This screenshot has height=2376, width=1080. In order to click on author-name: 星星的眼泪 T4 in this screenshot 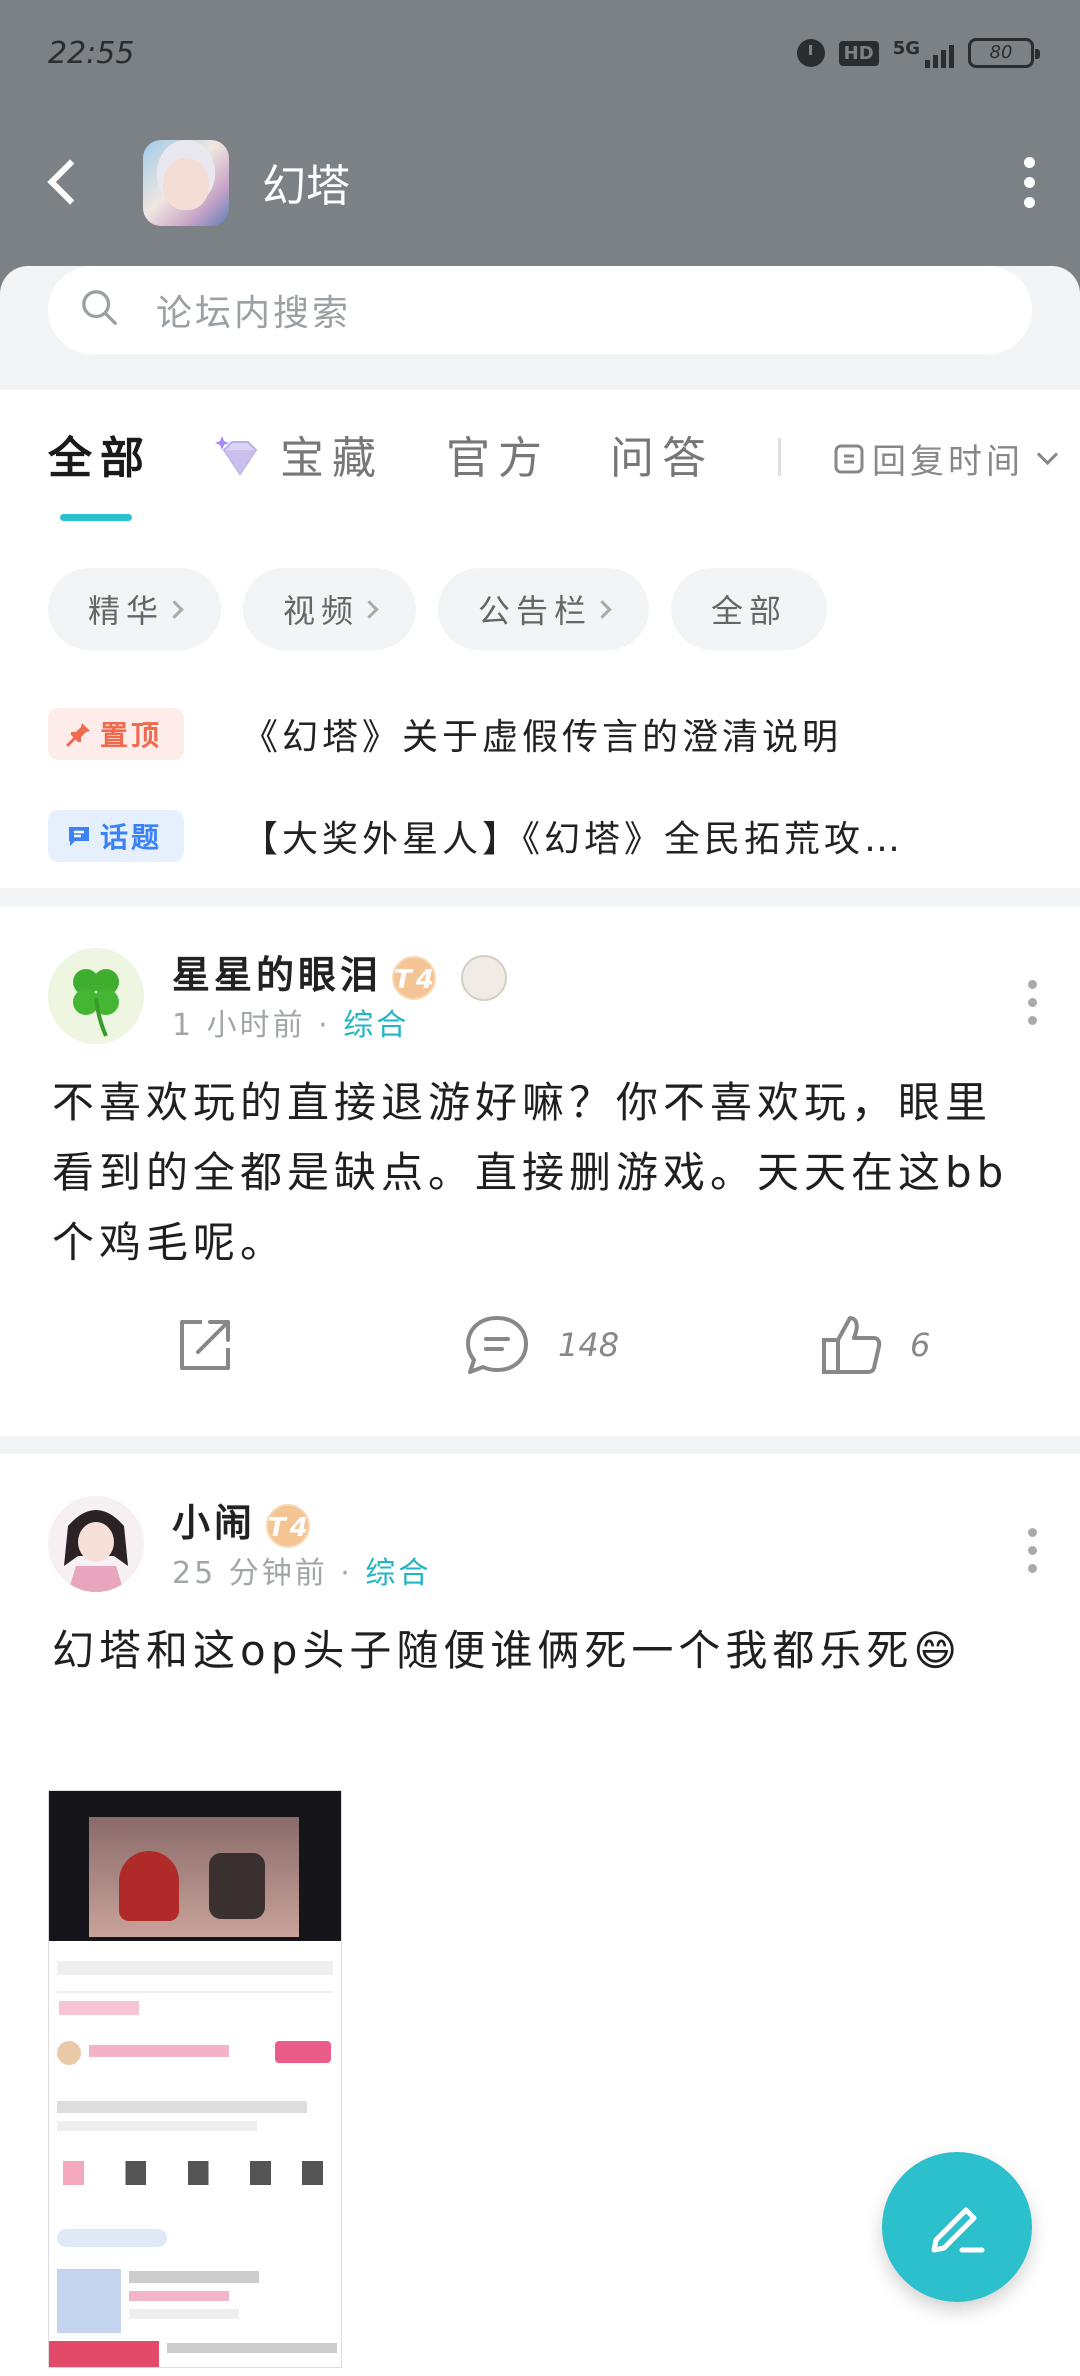, I will do `click(340, 972)`.